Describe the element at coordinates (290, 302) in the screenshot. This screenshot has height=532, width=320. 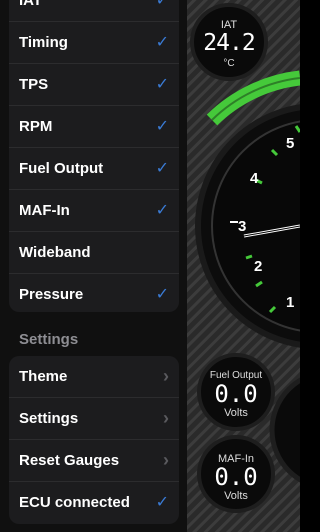
I see `dial-number-1: 1` at that location.